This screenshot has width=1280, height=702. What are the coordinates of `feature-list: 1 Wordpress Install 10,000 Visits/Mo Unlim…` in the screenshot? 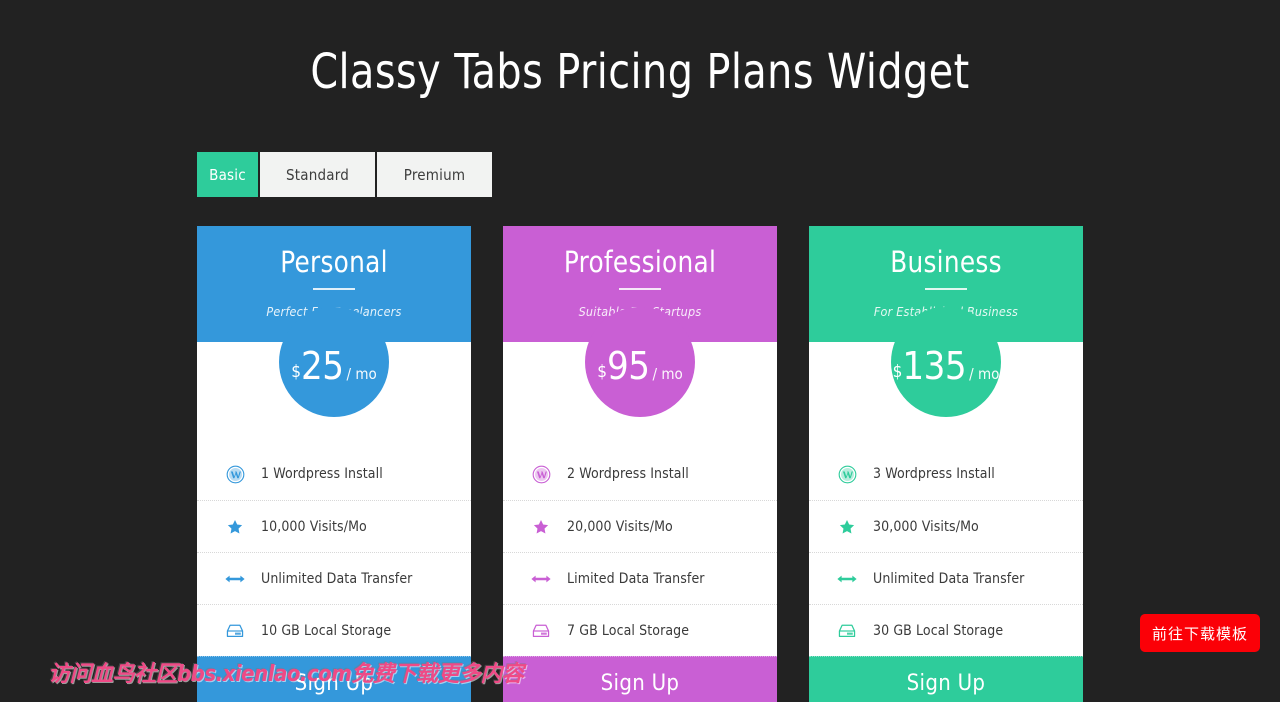 It's located at (334, 552).